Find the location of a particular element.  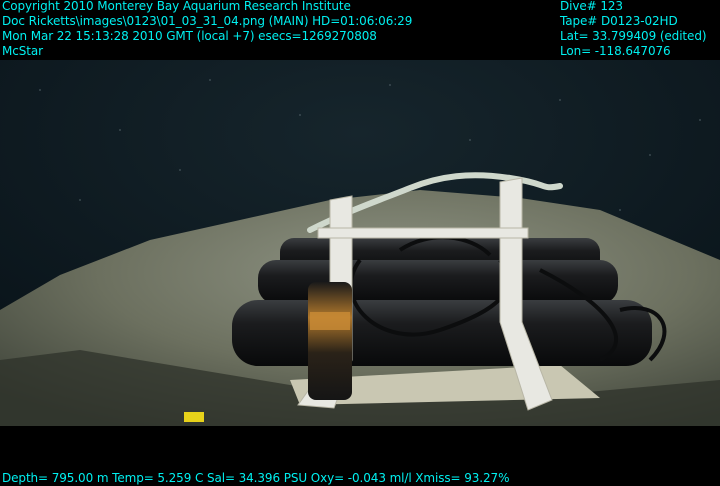

dive-number: Dive# 123 is located at coordinates (591, 6).